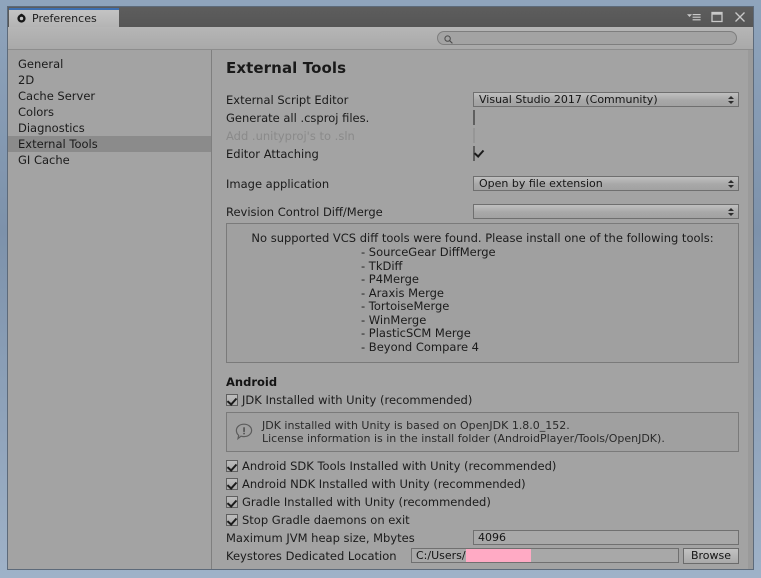 This screenshot has width=761, height=578. I want to click on list-item: - WinMerge, so click(394, 319).